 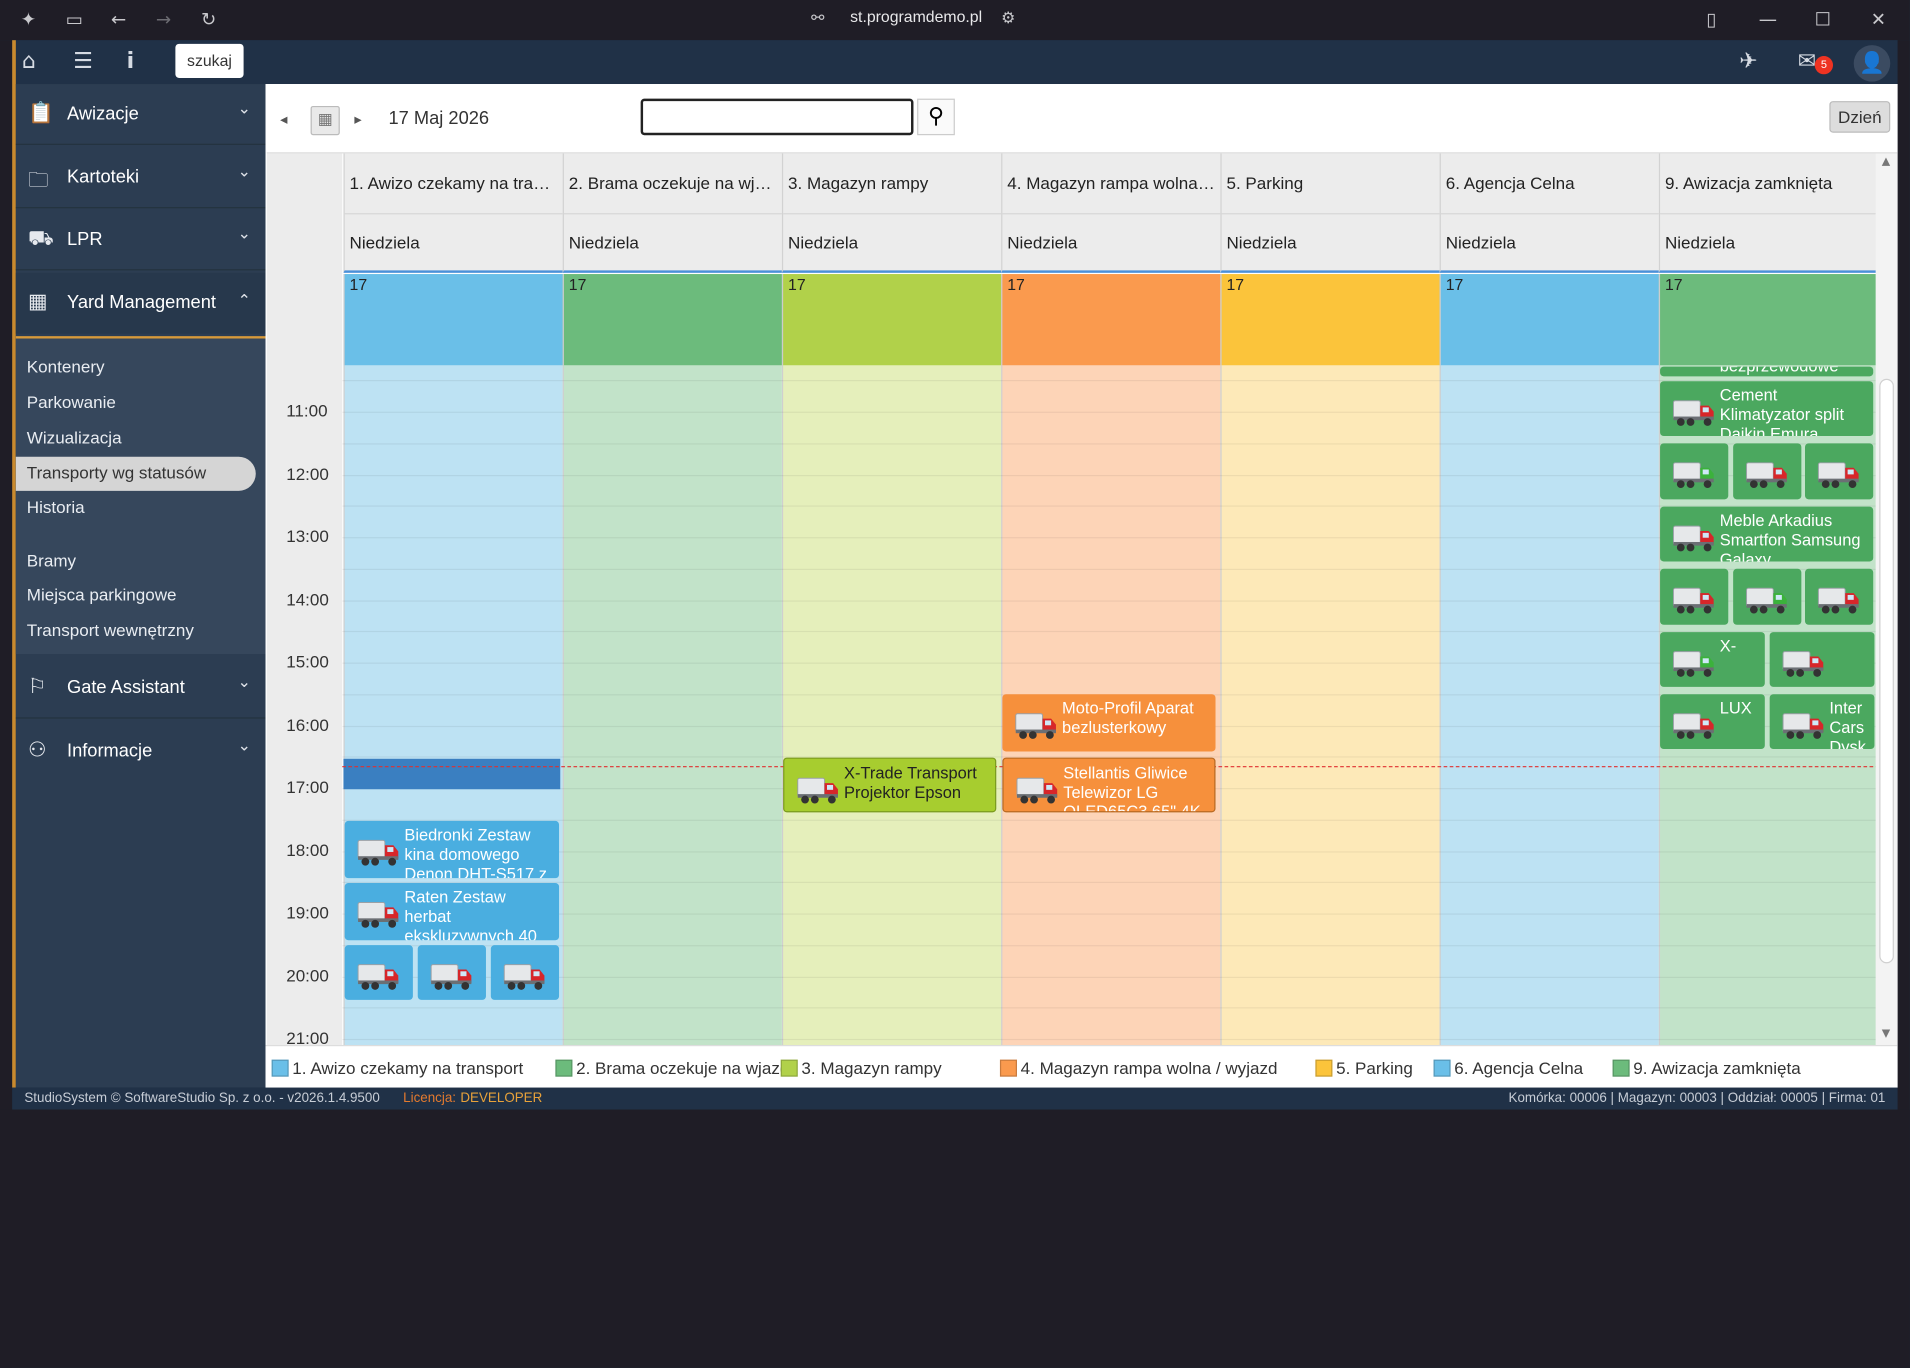 What do you see at coordinates (454, 182) in the screenshot?
I see `column-title: 1. Awizo czekamy na transport` at bounding box center [454, 182].